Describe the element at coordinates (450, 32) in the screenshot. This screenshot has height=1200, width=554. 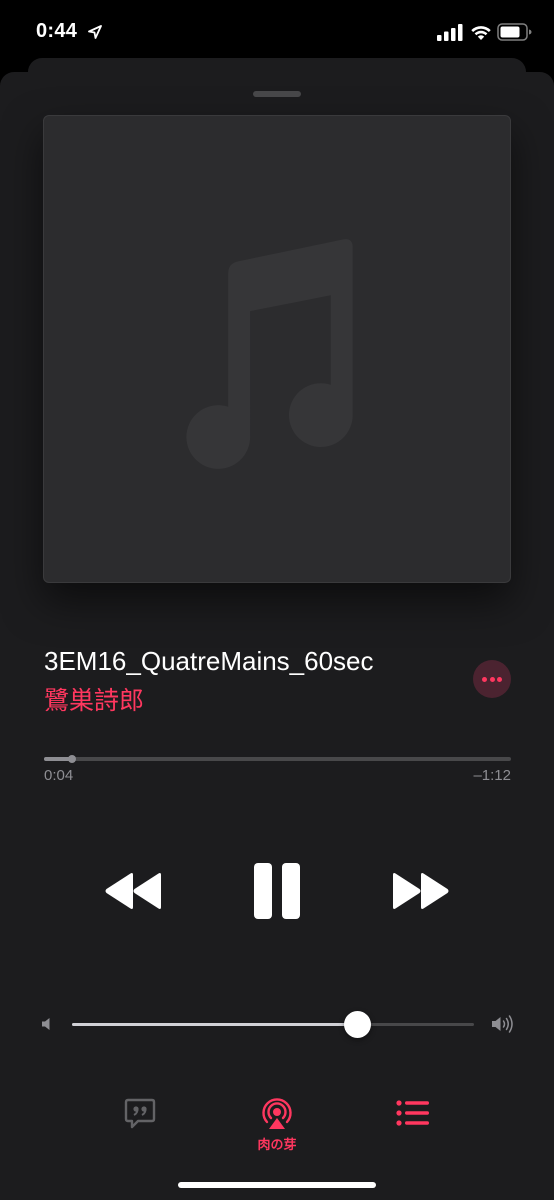
I see `signal-icon` at that location.